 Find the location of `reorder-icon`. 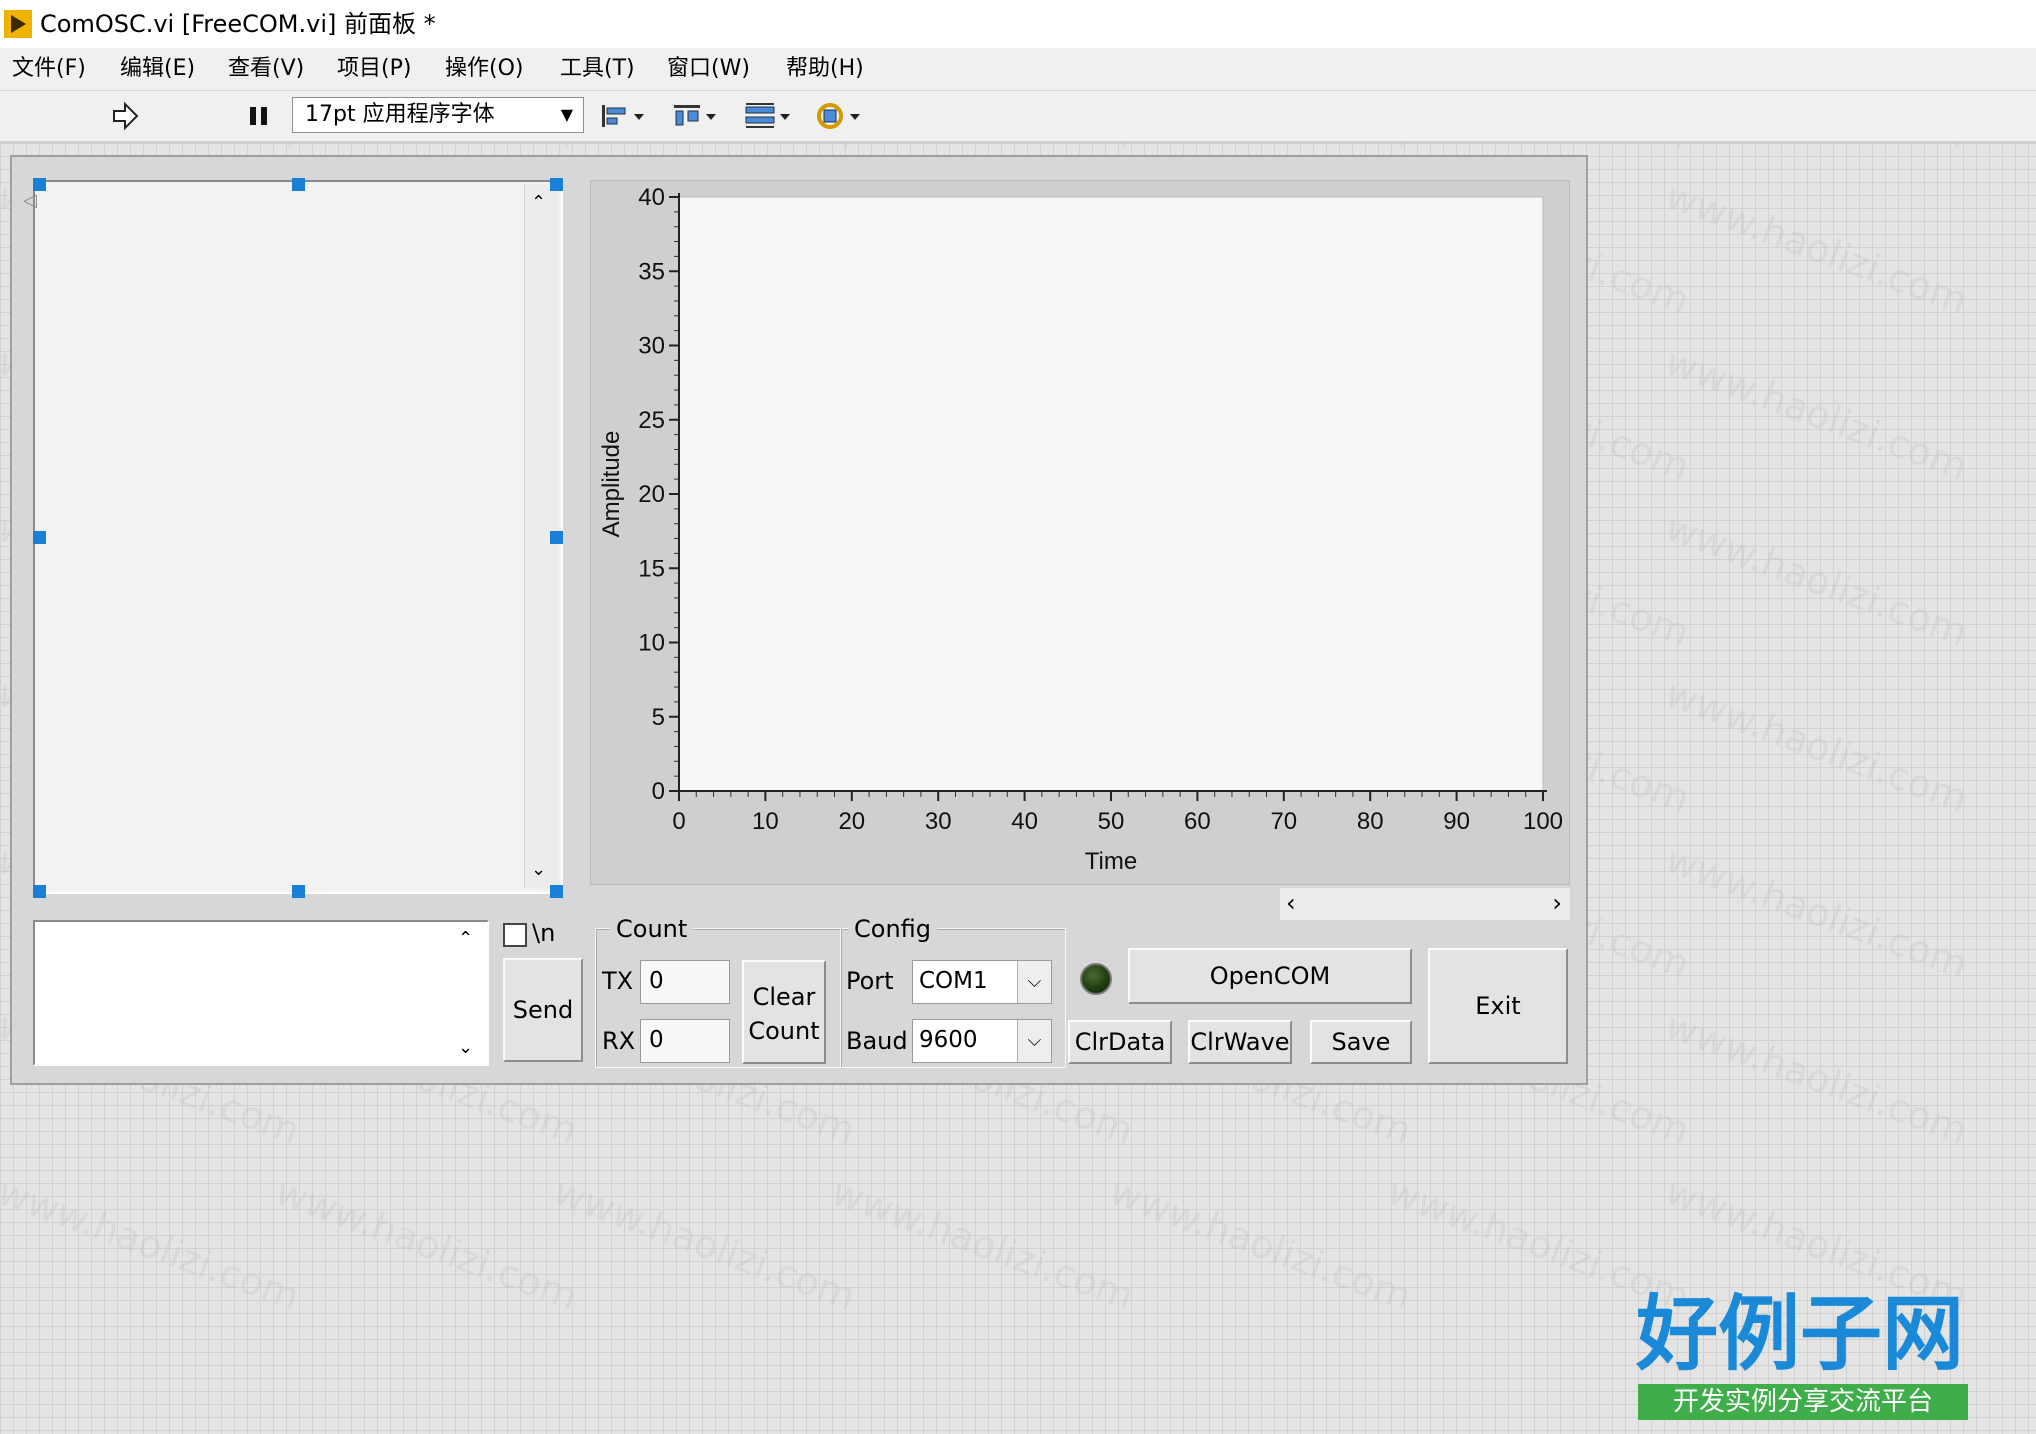

reorder-icon is located at coordinates (840, 116).